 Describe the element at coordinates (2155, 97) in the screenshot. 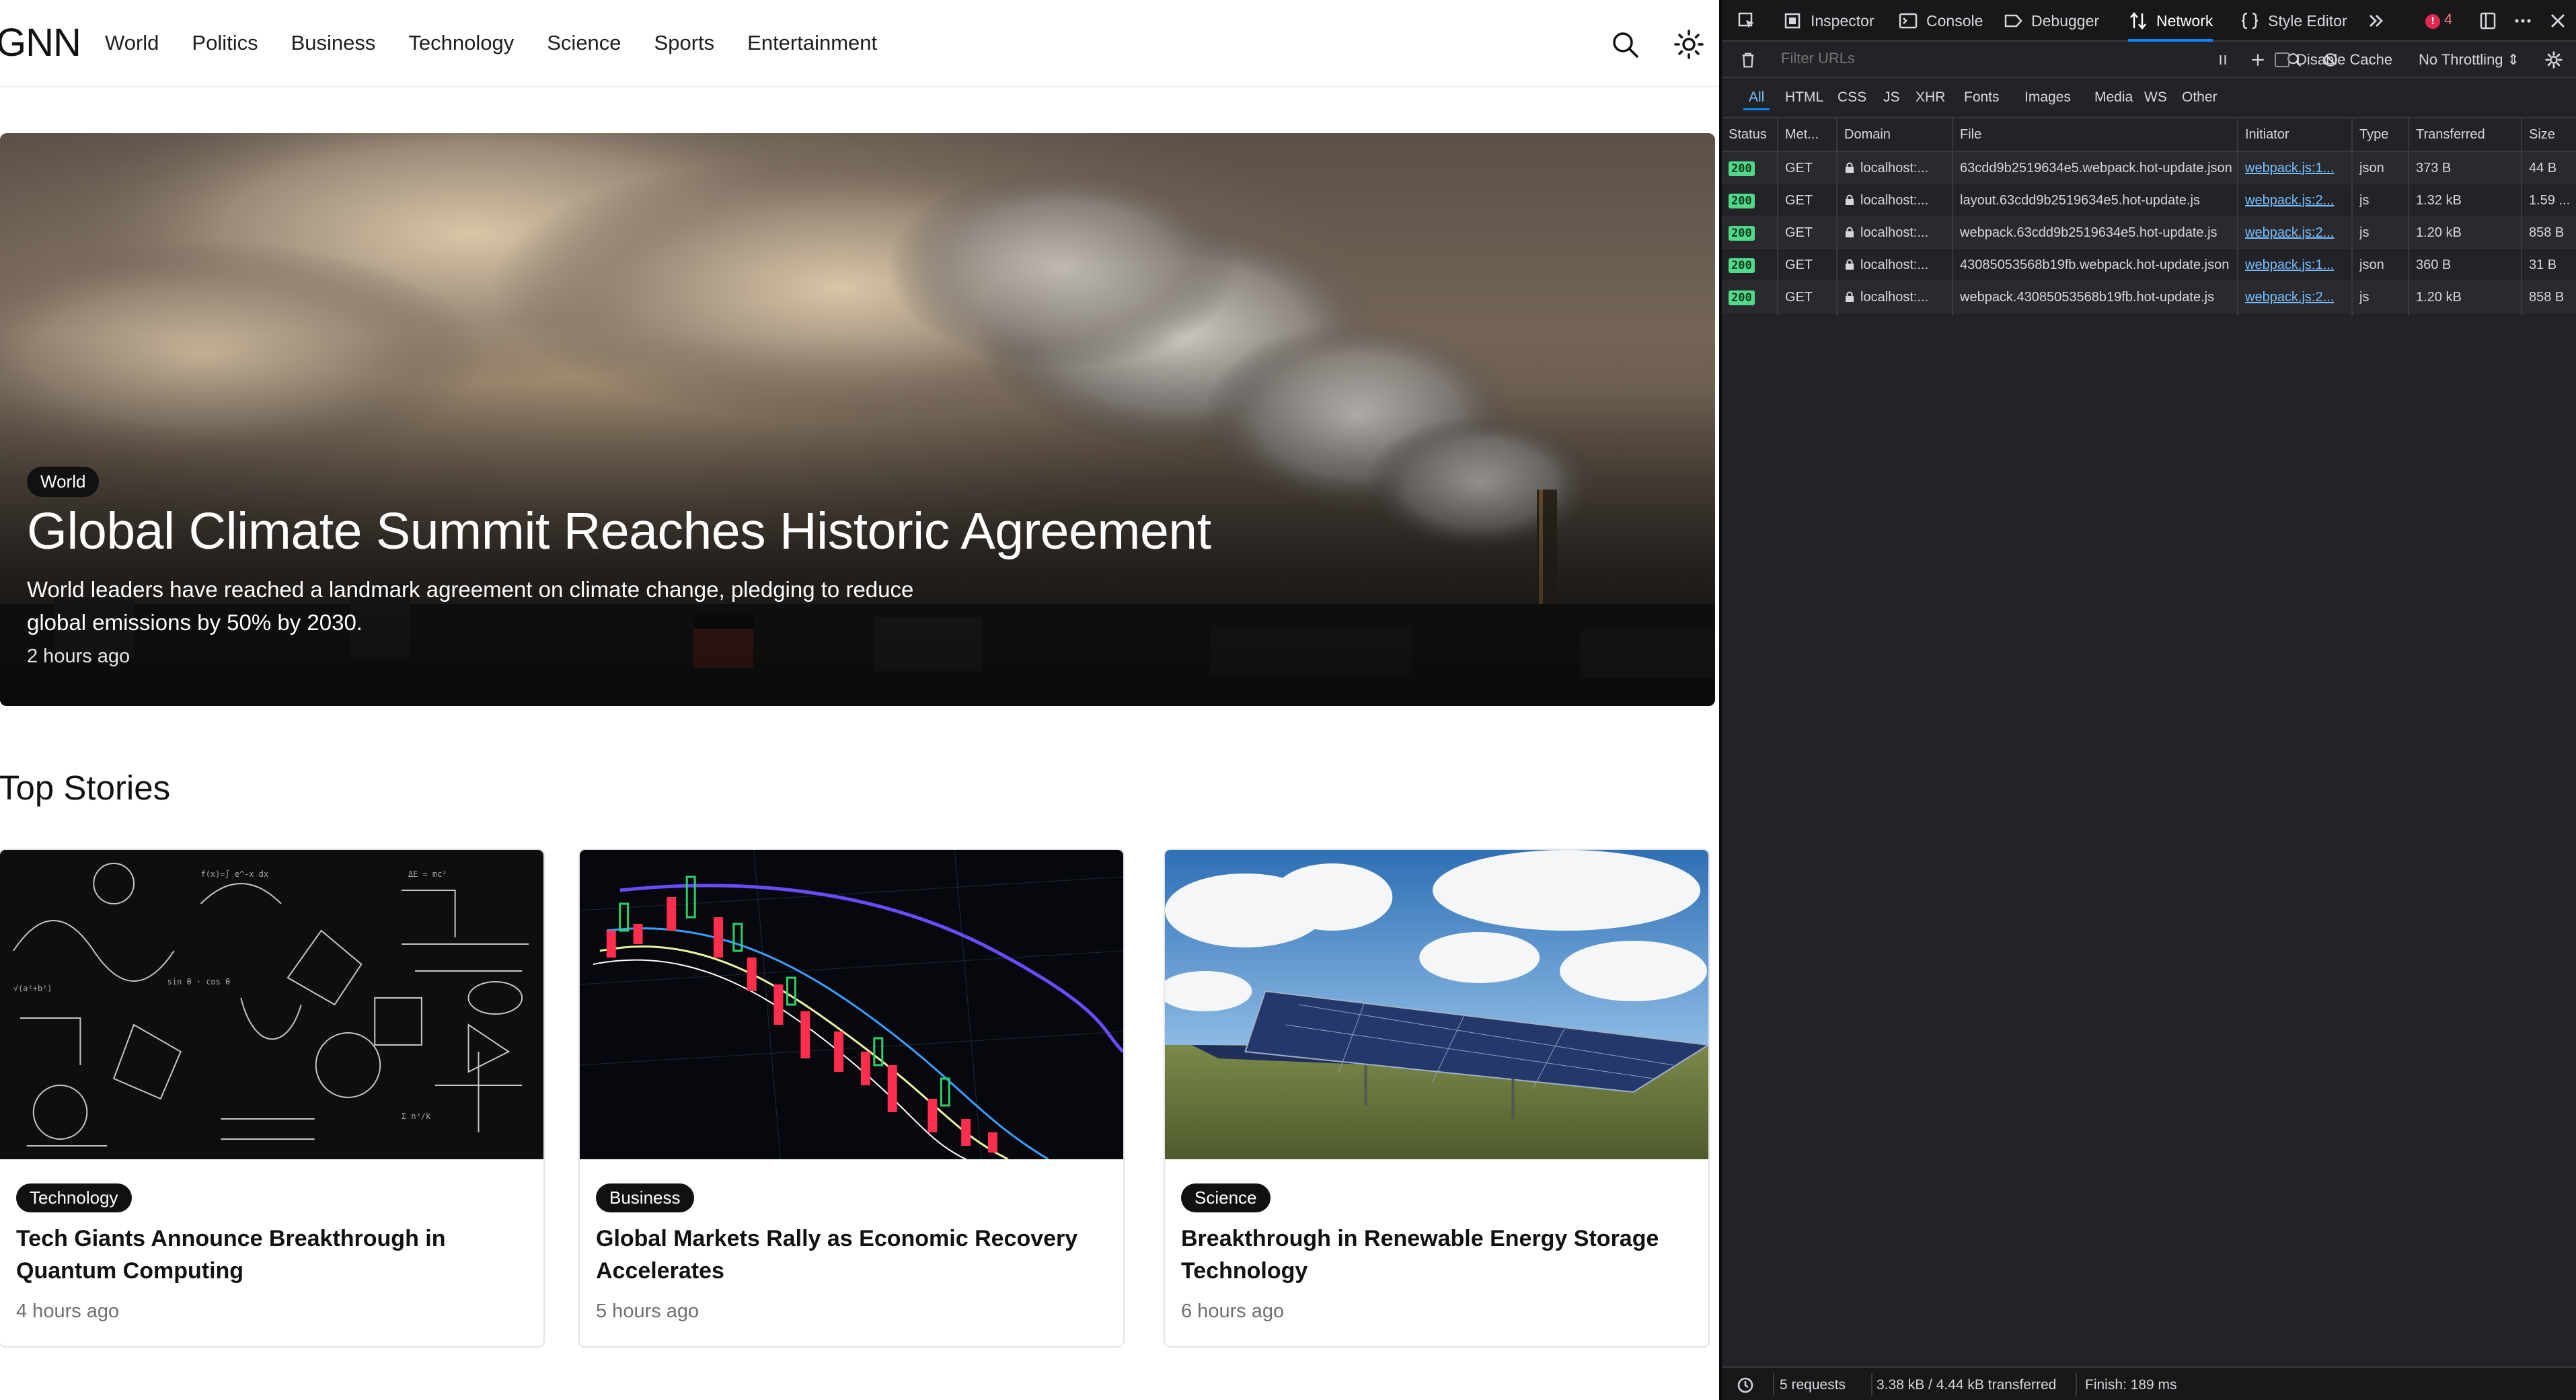

I see `filter-ws: WS` at that location.